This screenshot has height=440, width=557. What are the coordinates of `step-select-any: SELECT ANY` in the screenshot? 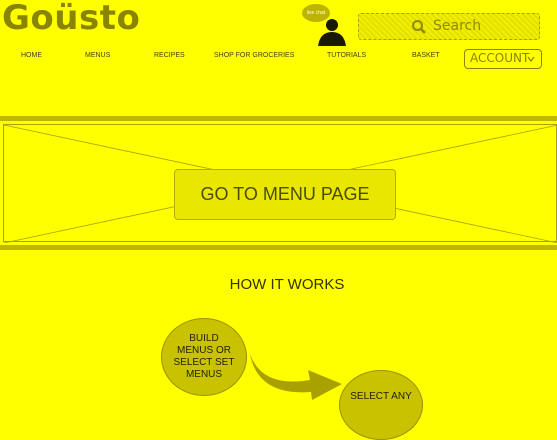 It's located at (381, 405).